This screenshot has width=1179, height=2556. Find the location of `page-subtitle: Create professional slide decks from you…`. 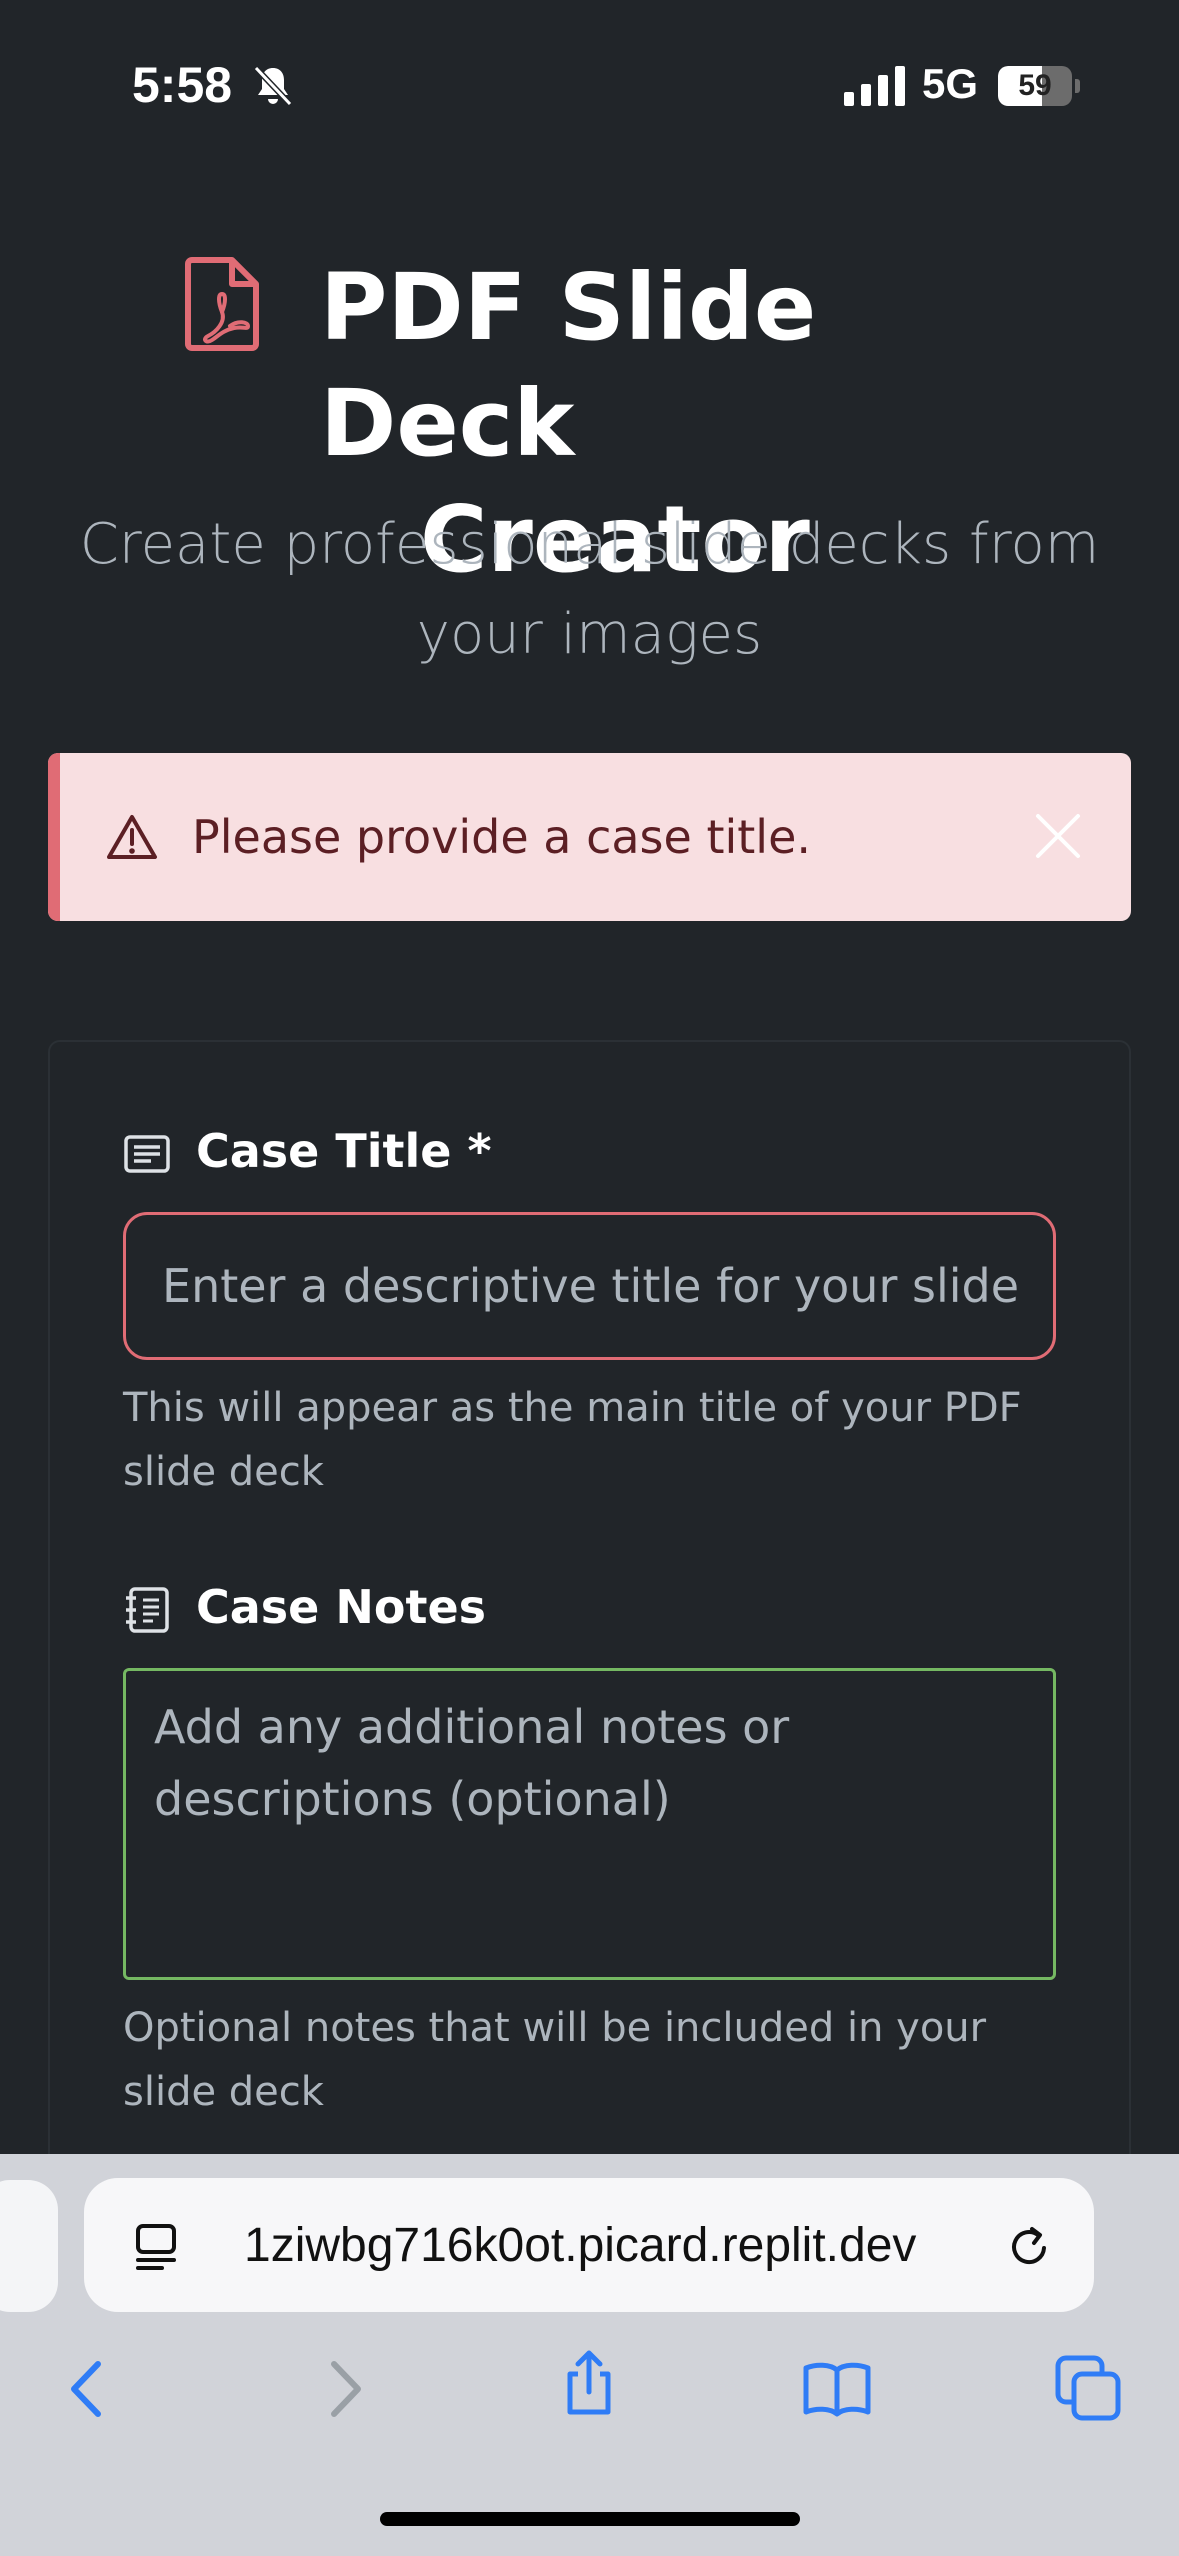

page-subtitle: Create professional slide decks from you… is located at coordinates (589, 589).